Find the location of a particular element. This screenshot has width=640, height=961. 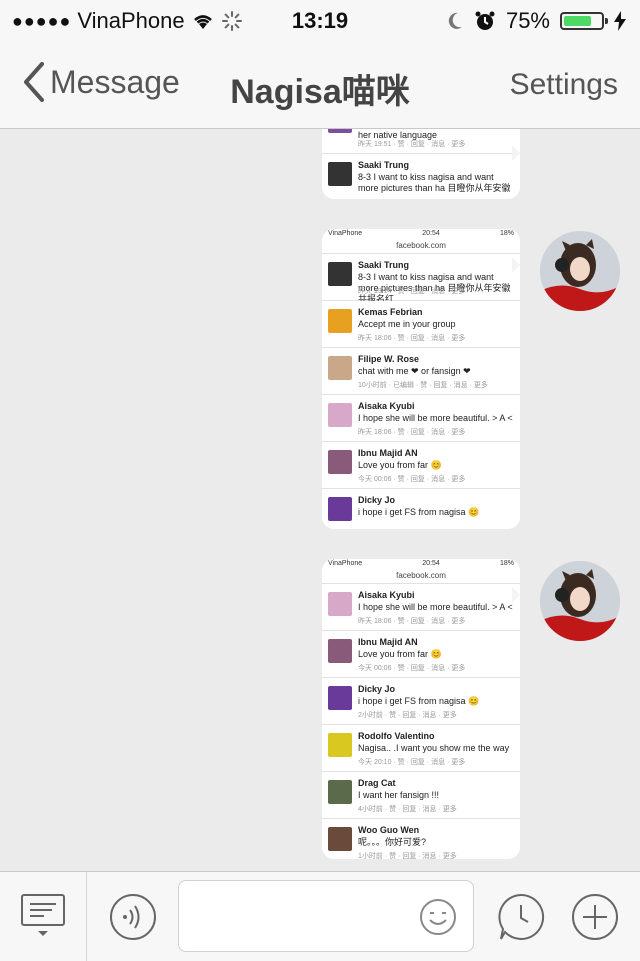

commenter-name: Drag Cat is located at coordinates (377, 783).